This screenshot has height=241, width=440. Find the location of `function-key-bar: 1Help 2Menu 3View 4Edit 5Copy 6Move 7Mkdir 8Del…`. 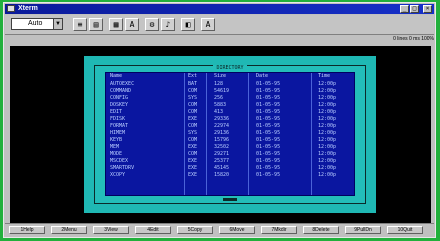

function-key-bar: 1Help 2Menu 3View 4Edit 5Copy 6Move 7Mkdir 8Del… is located at coordinates (219, 229).